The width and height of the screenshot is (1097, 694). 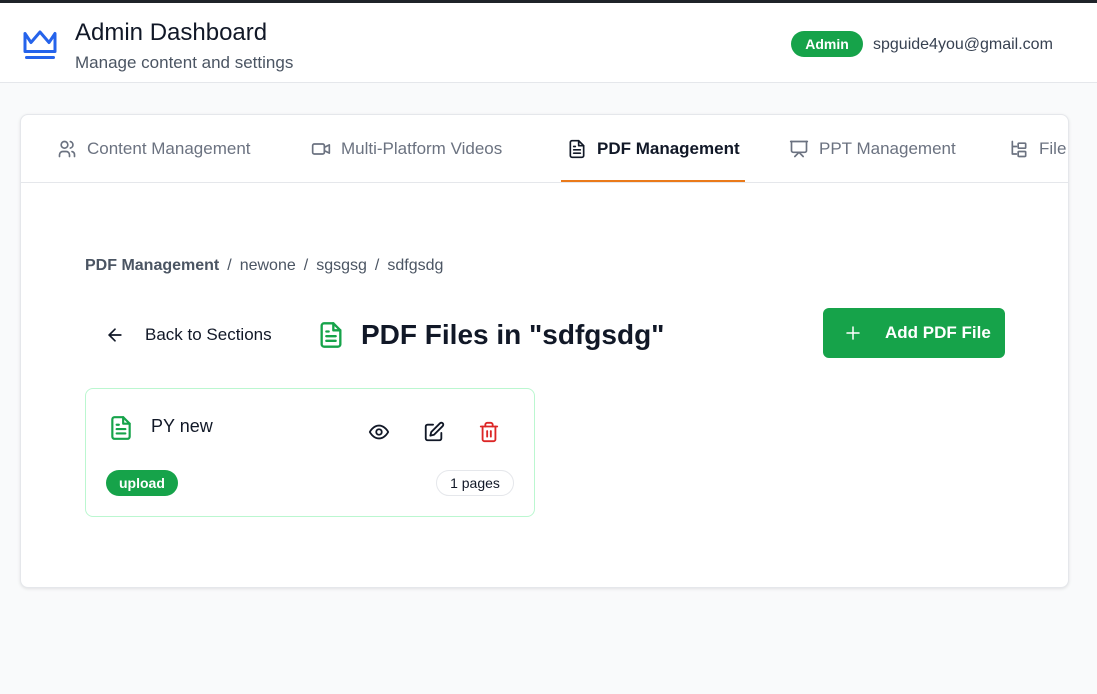 What do you see at coordinates (152, 265) in the screenshot?
I see `breadcrumb-item: PDF Management` at bounding box center [152, 265].